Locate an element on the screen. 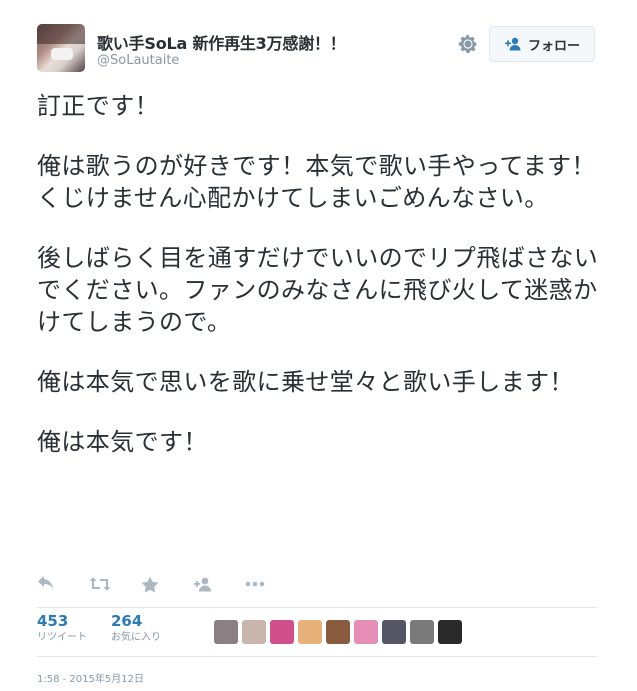 Image resolution: width=637 pixels, height=691 pixels. retweet-label: リツイート is located at coordinates (62, 637).